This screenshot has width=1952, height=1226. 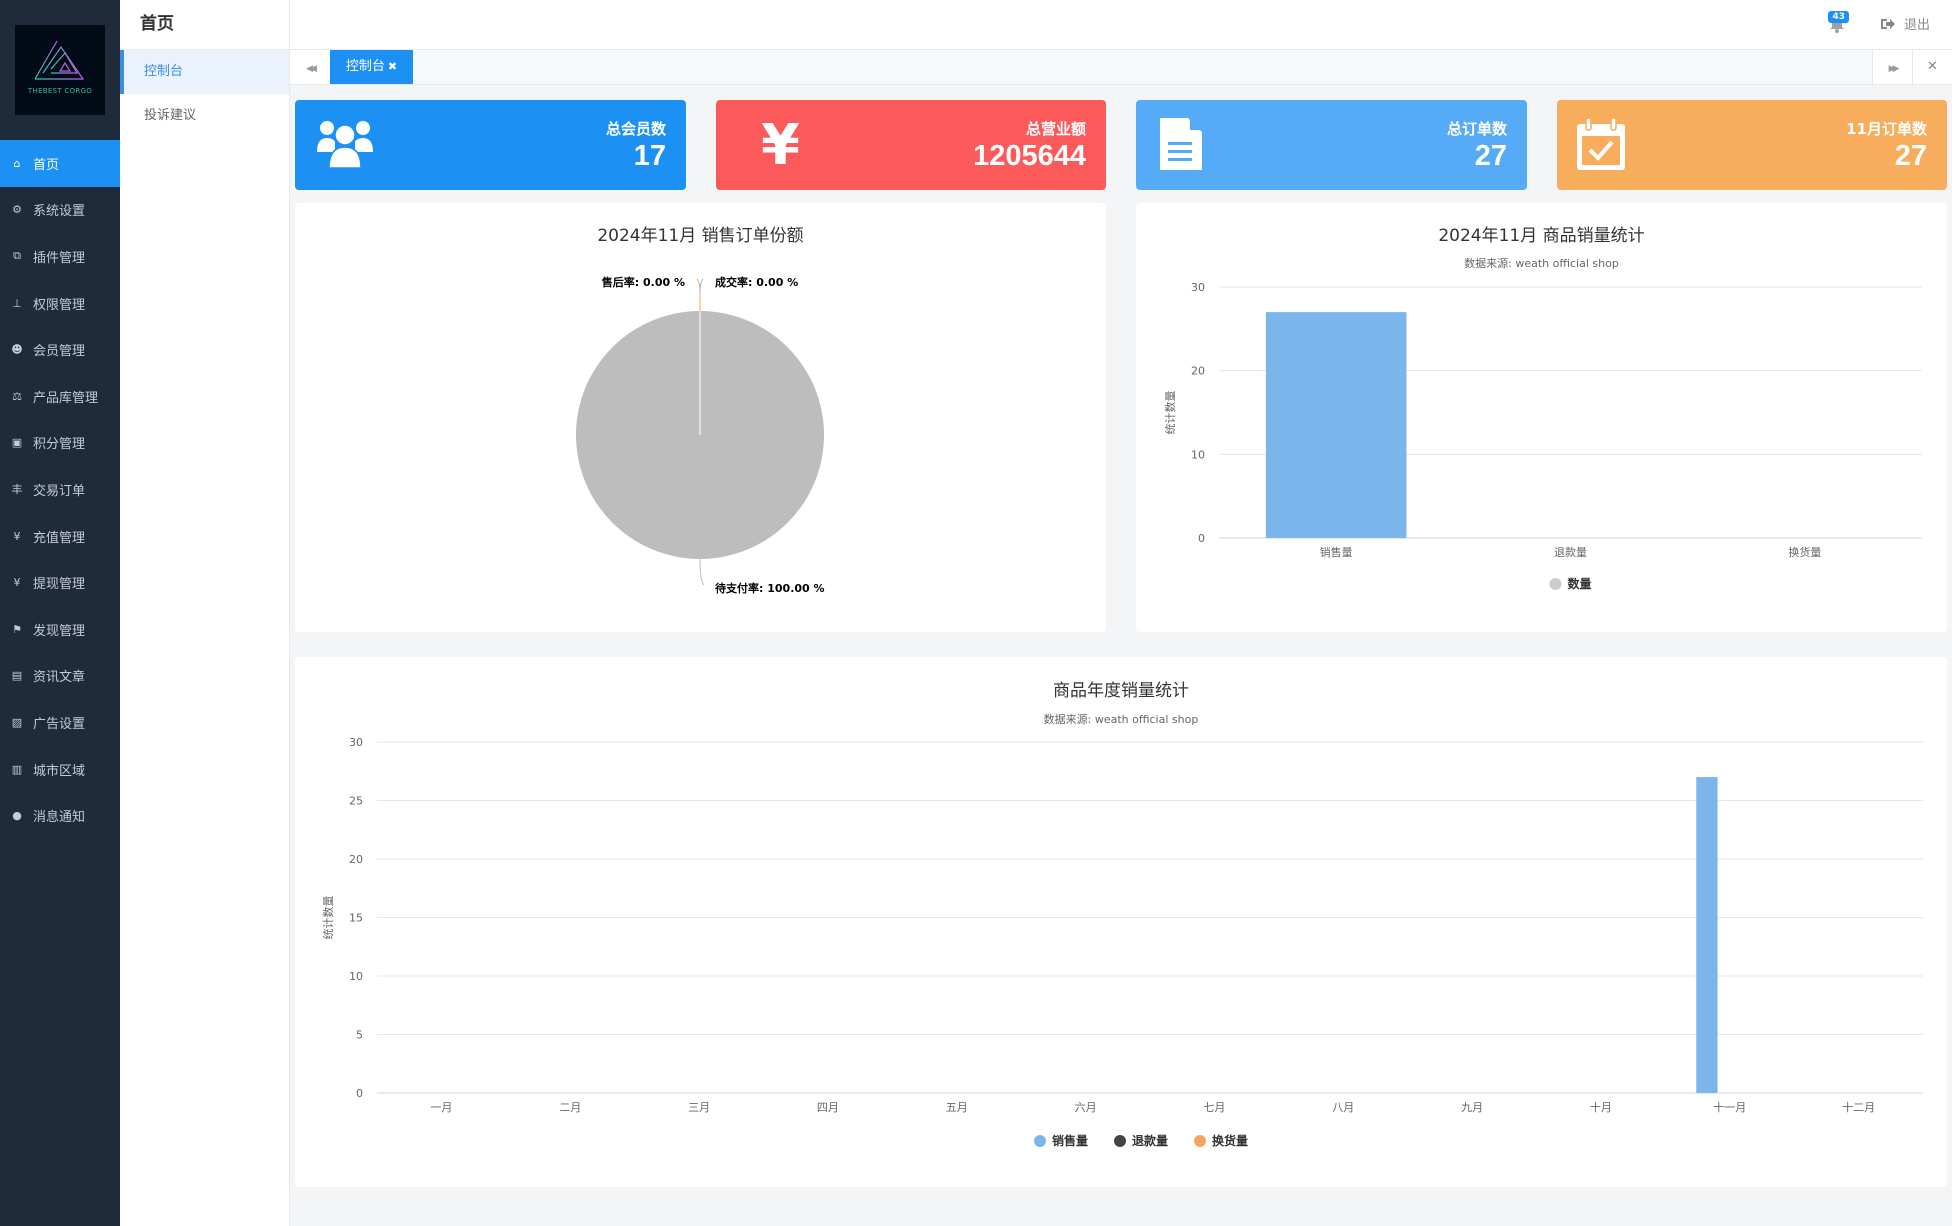 What do you see at coordinates (1331, 145) in the screenshot?
I see `stat-card-orders: 总订单数 27` at bounding box center [1331, 145].